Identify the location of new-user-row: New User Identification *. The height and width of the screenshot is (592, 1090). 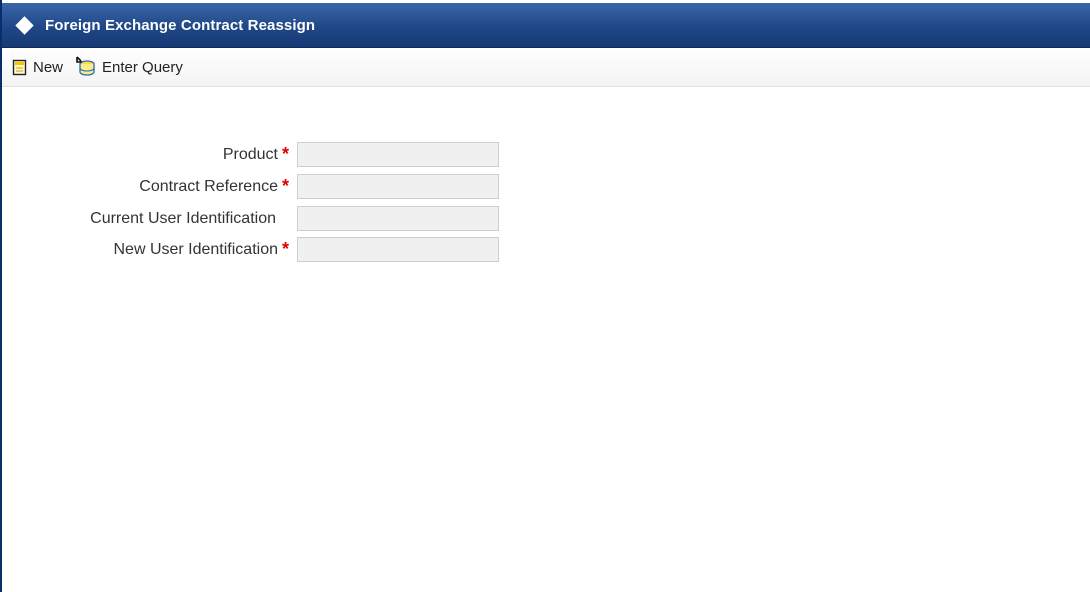
(262, 251).